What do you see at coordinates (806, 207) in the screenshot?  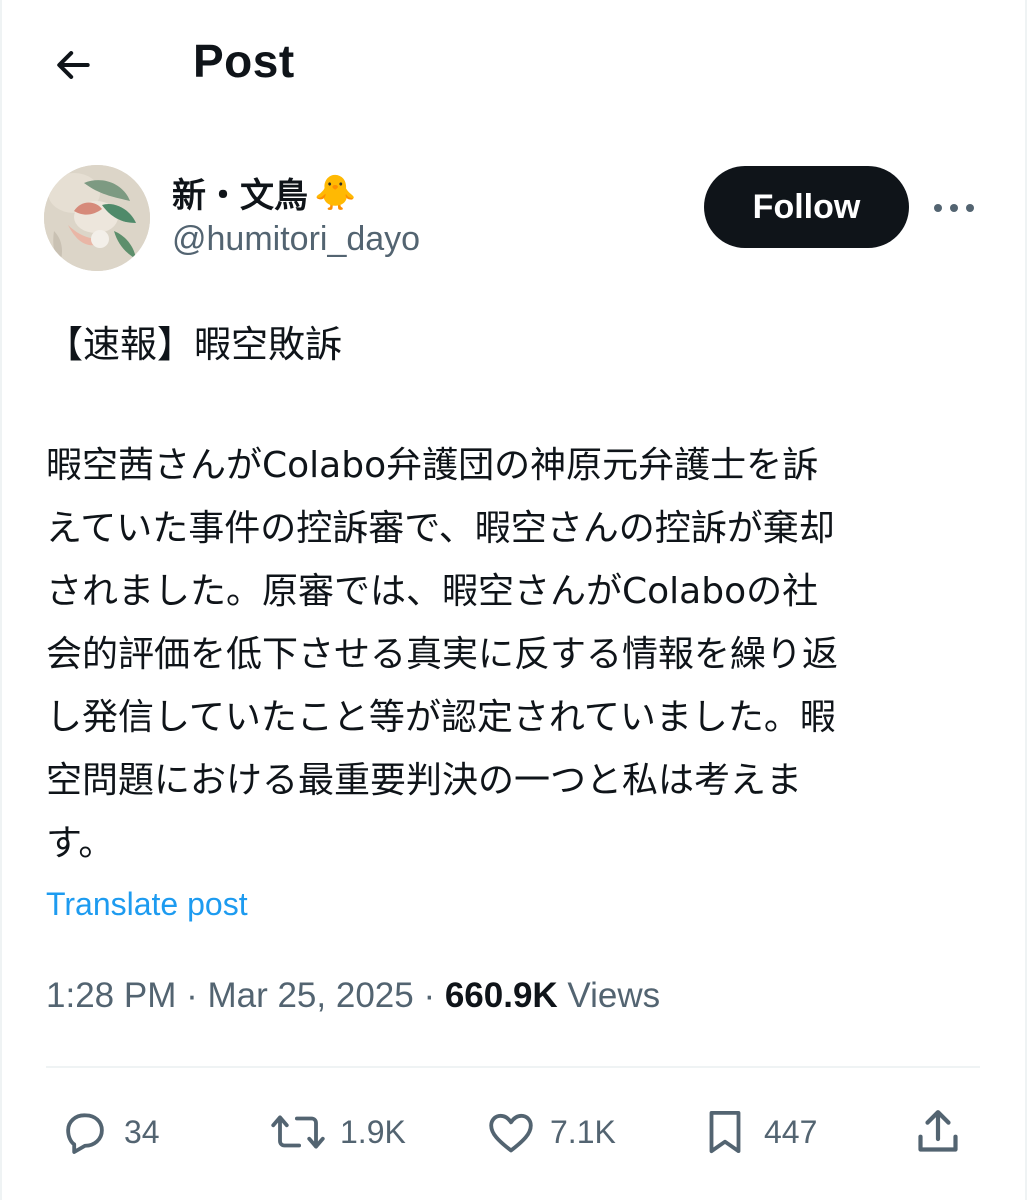 I see `follow-button: Follow` at bounding box center [806, 207].